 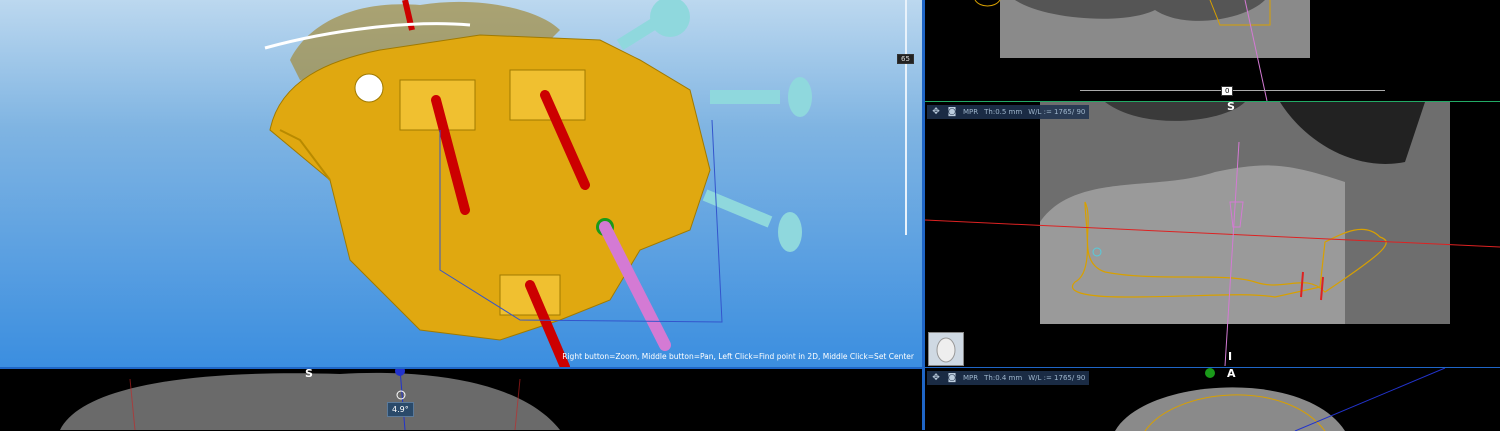 I want to click on top-right-slider-value: 0, so click(x=1227, y=91).